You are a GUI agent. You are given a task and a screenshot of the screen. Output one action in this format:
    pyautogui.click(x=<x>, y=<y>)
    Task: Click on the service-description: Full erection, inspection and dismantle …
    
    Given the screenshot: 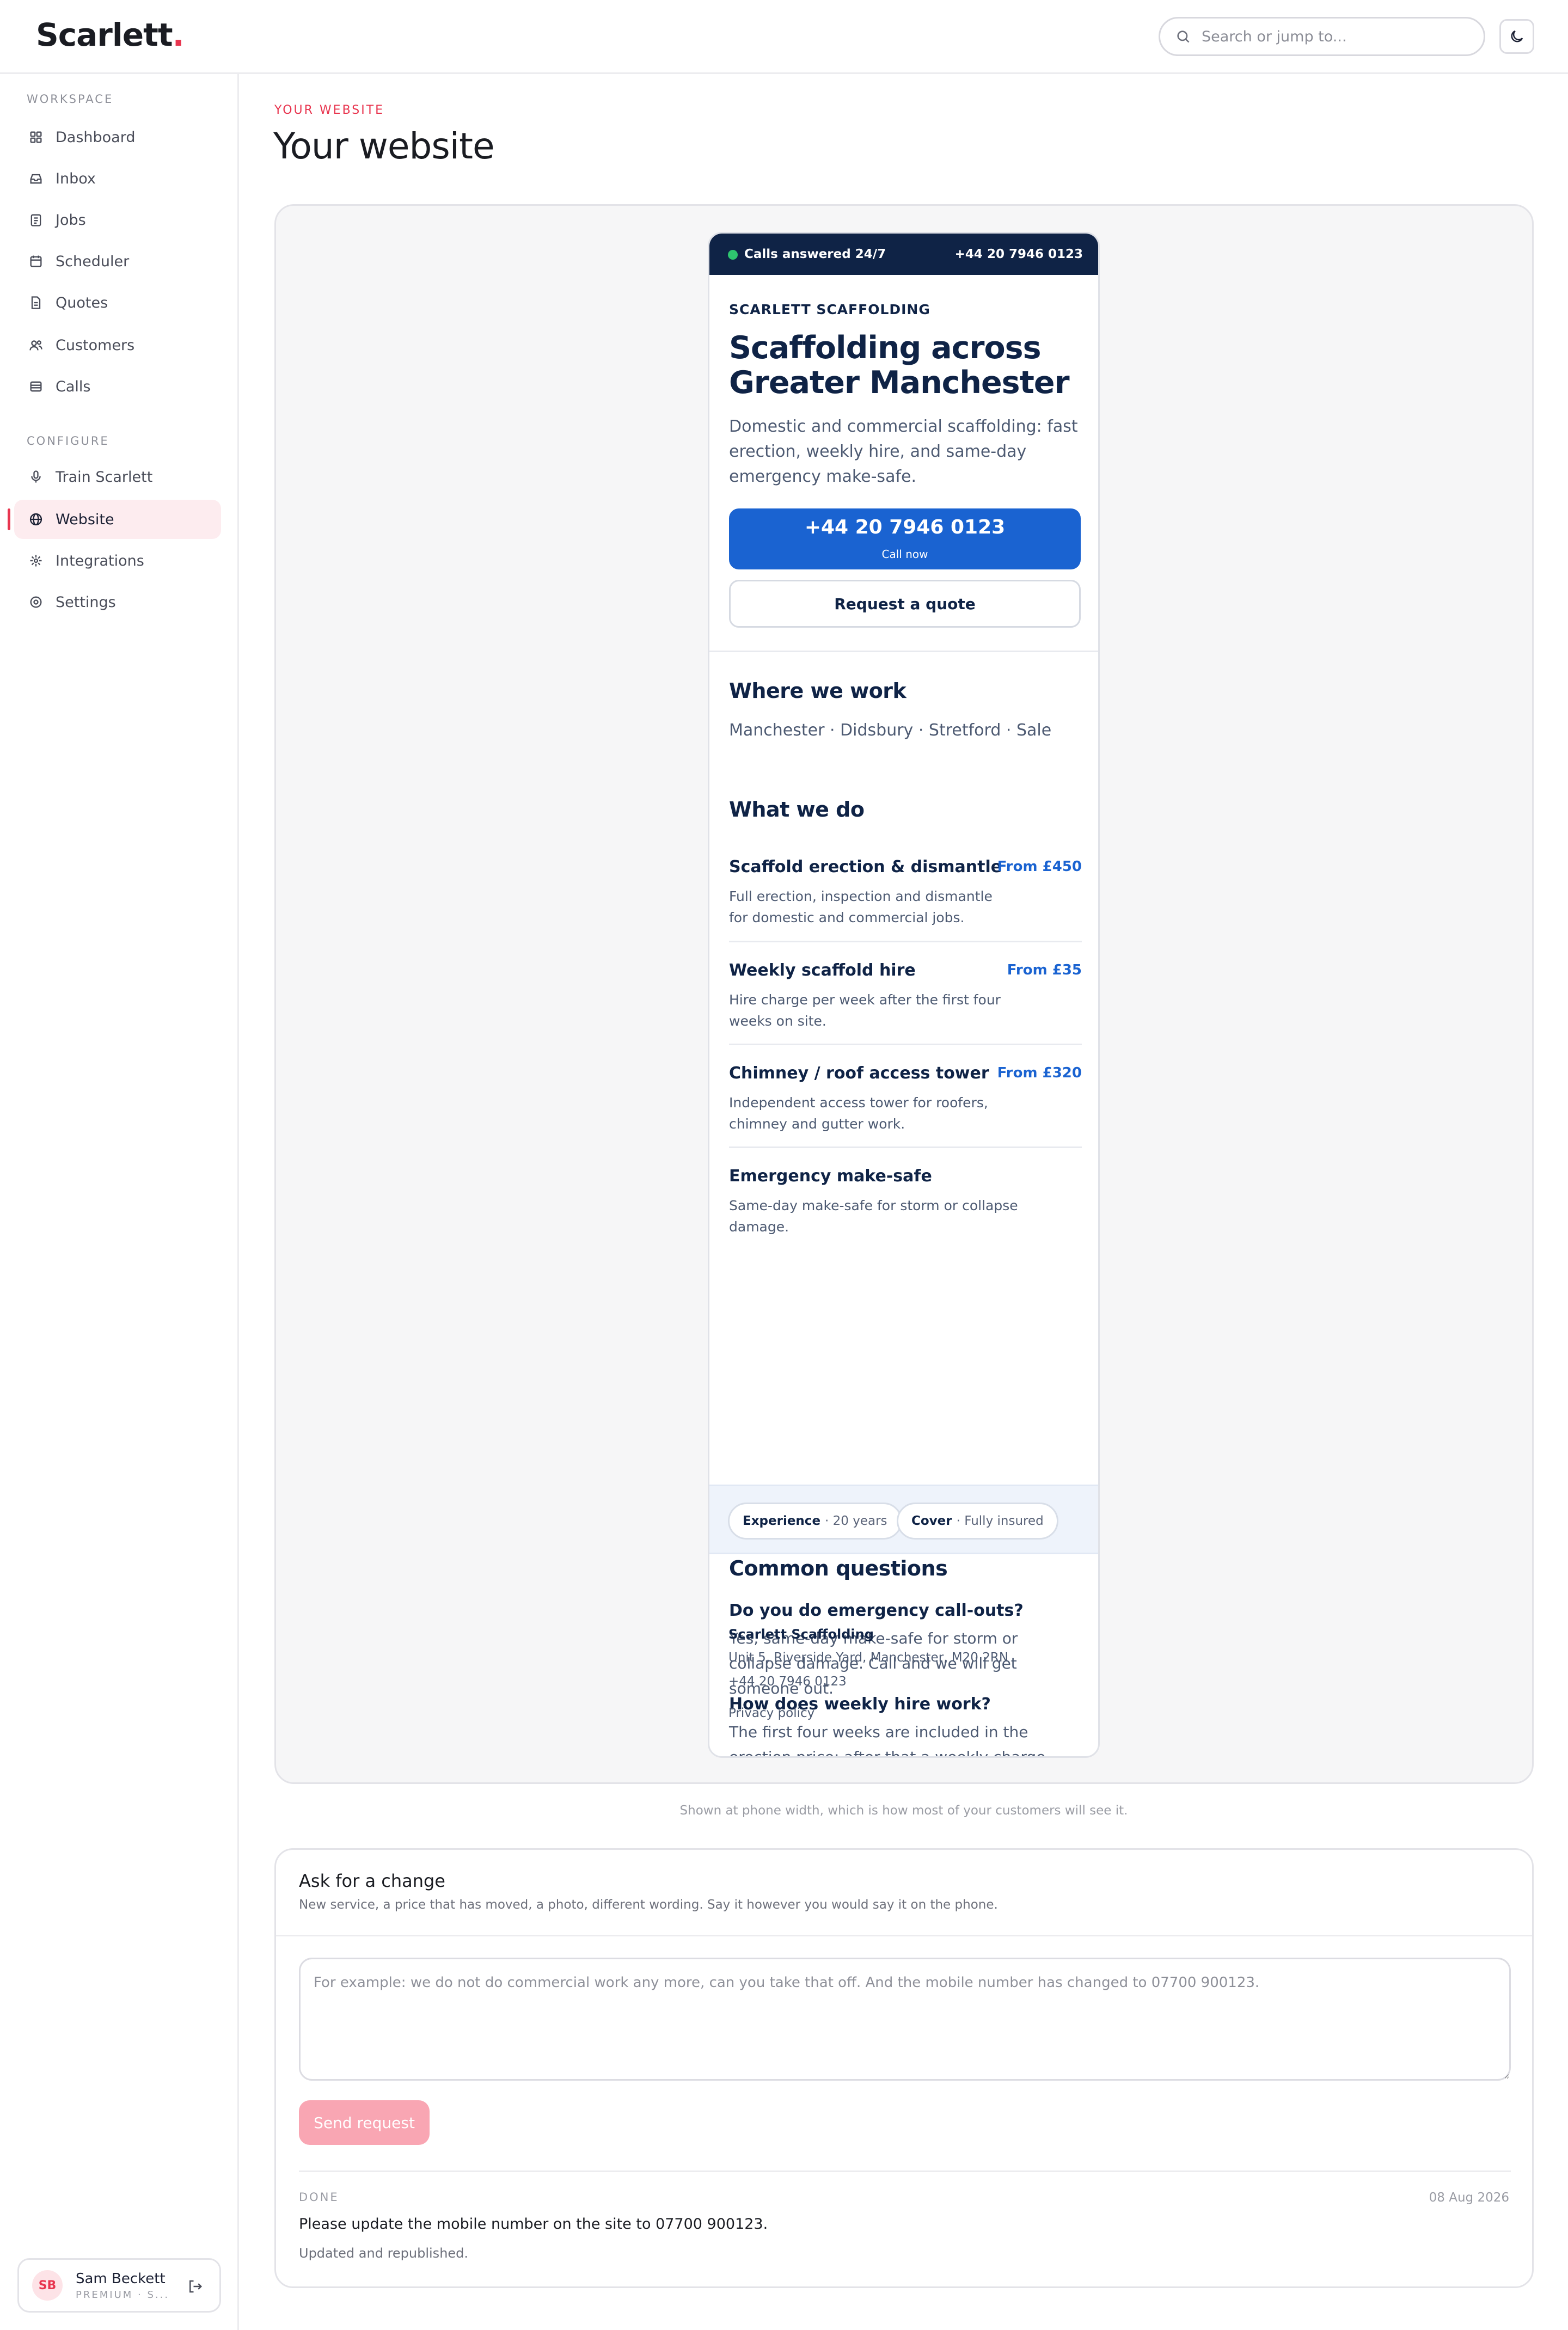 What is the action you would take?
    pyautogui.click(x=861, y=906)
    